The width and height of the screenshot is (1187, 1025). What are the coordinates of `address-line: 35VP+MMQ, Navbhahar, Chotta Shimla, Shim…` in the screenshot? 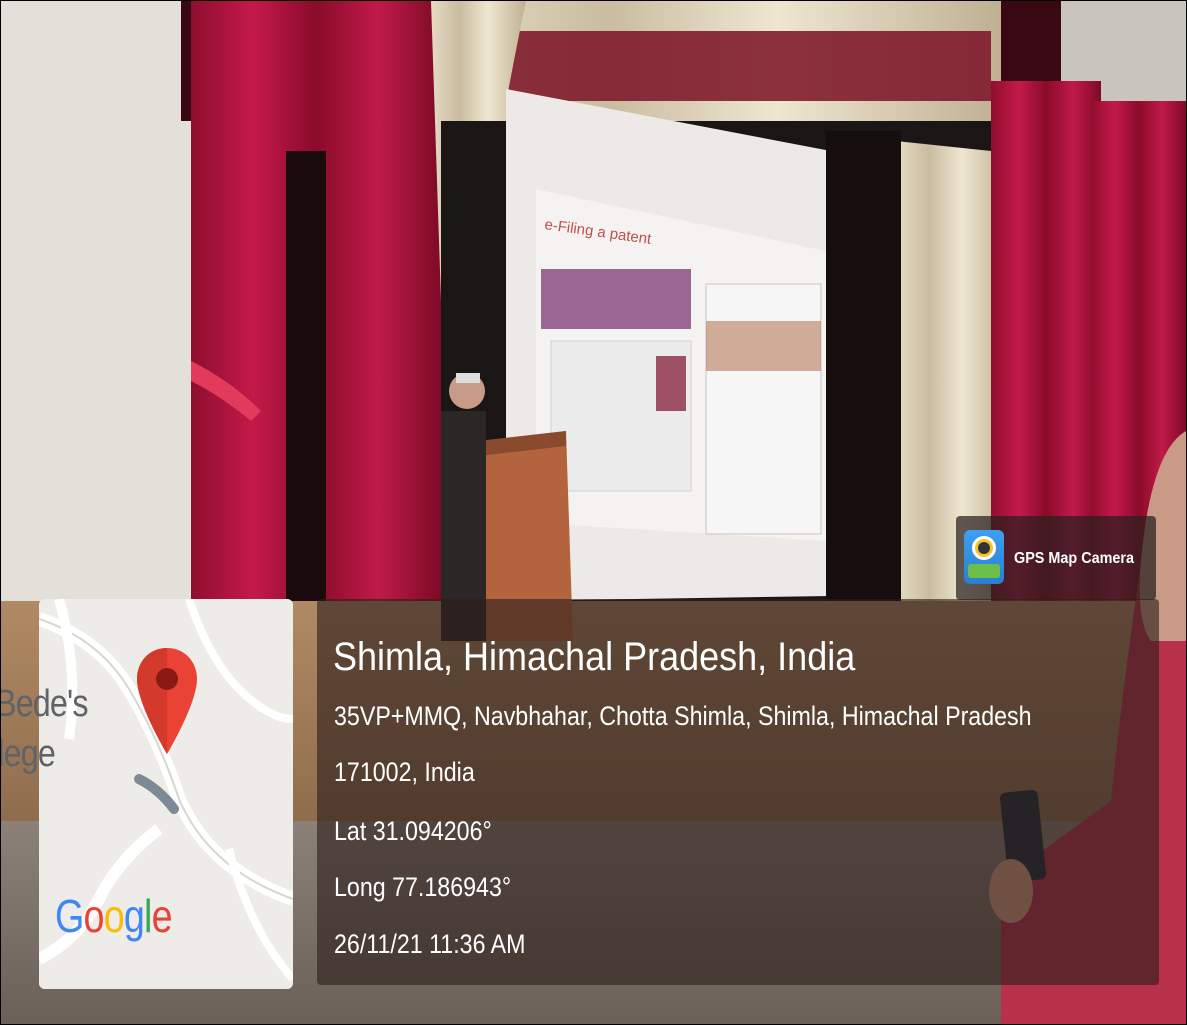 It's located at (683, 716).